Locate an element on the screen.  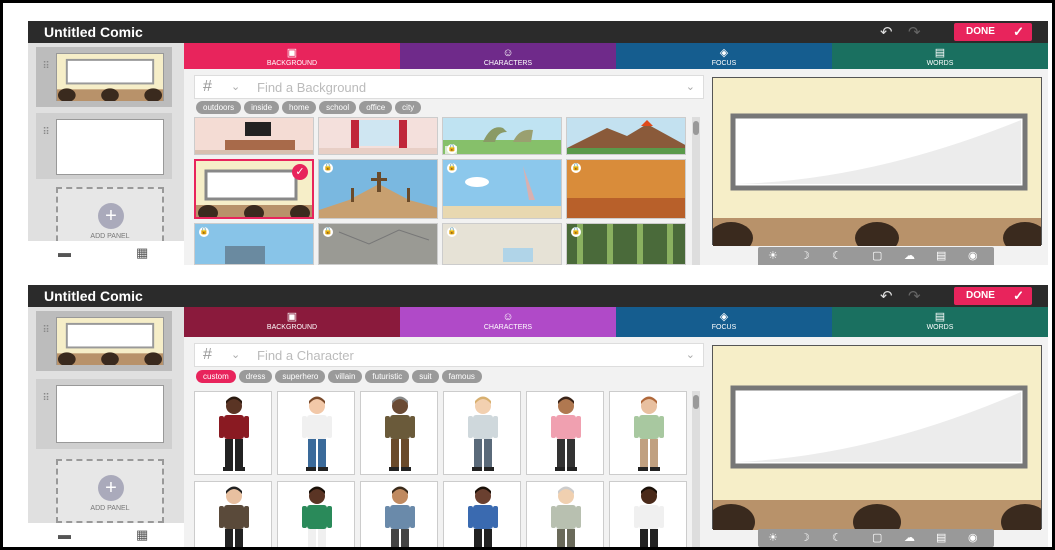
background-card-volcano is located at coordinates (626, 136).